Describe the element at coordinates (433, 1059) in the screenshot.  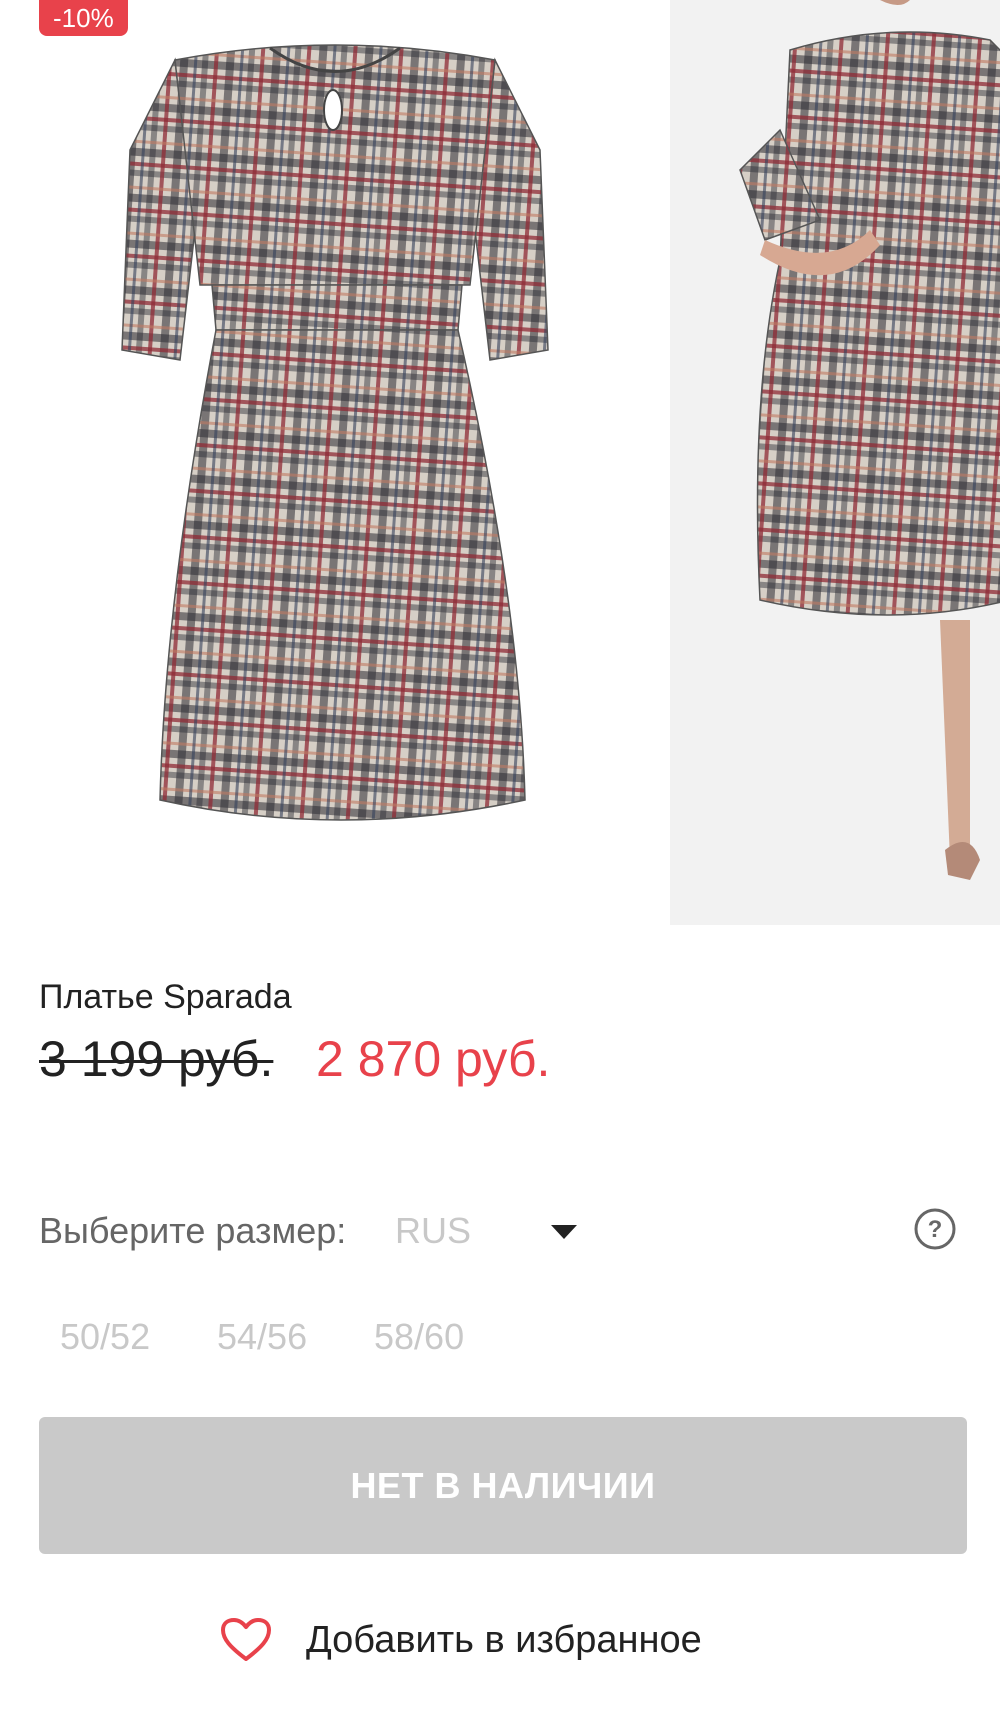
I see `price-discounted: 2 870 руб.` at that location.